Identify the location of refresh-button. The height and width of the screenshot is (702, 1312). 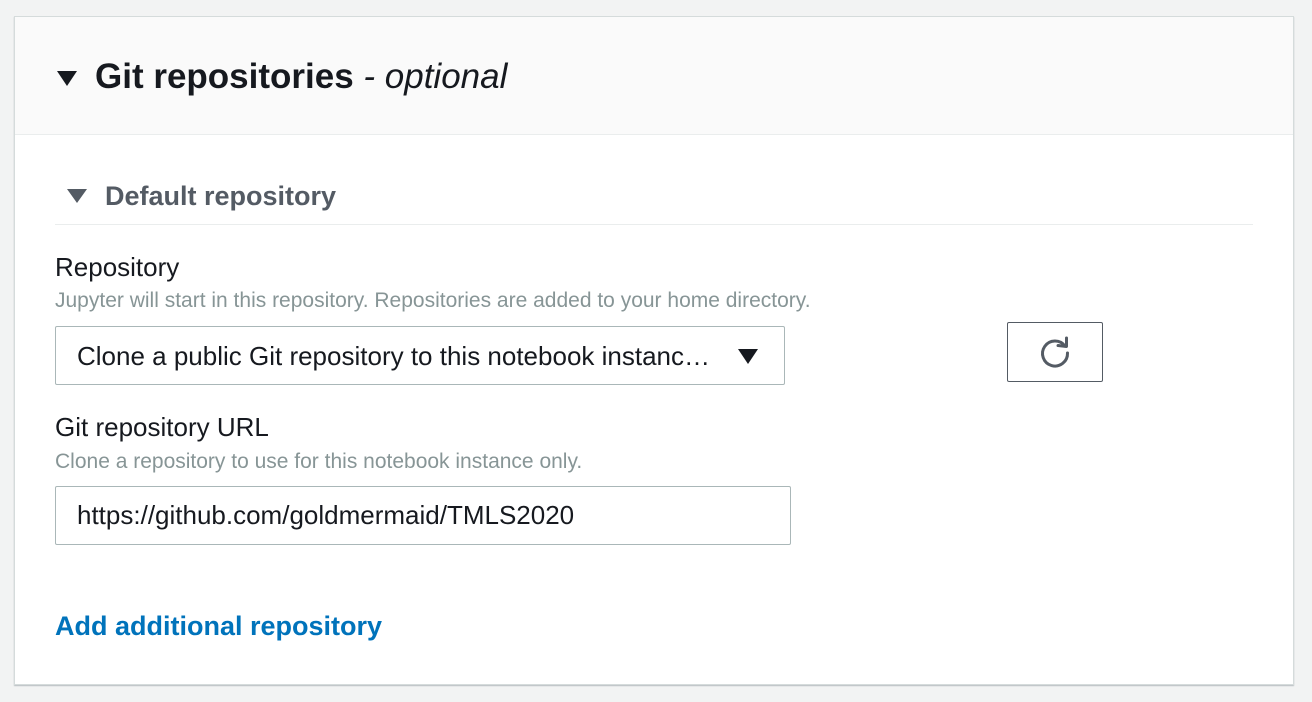
(1055, 352).